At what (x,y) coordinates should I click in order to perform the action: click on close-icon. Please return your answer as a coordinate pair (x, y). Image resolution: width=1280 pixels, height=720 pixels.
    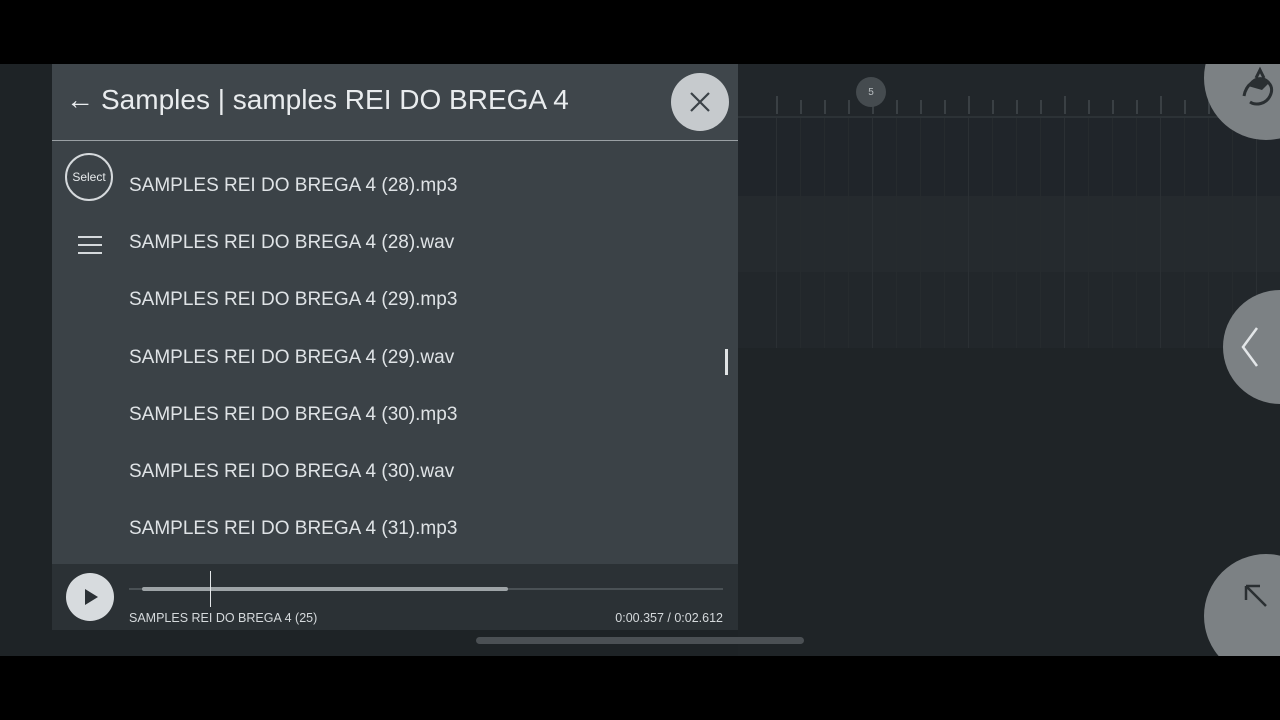
    Looking at the image, I should click on (700, 102).